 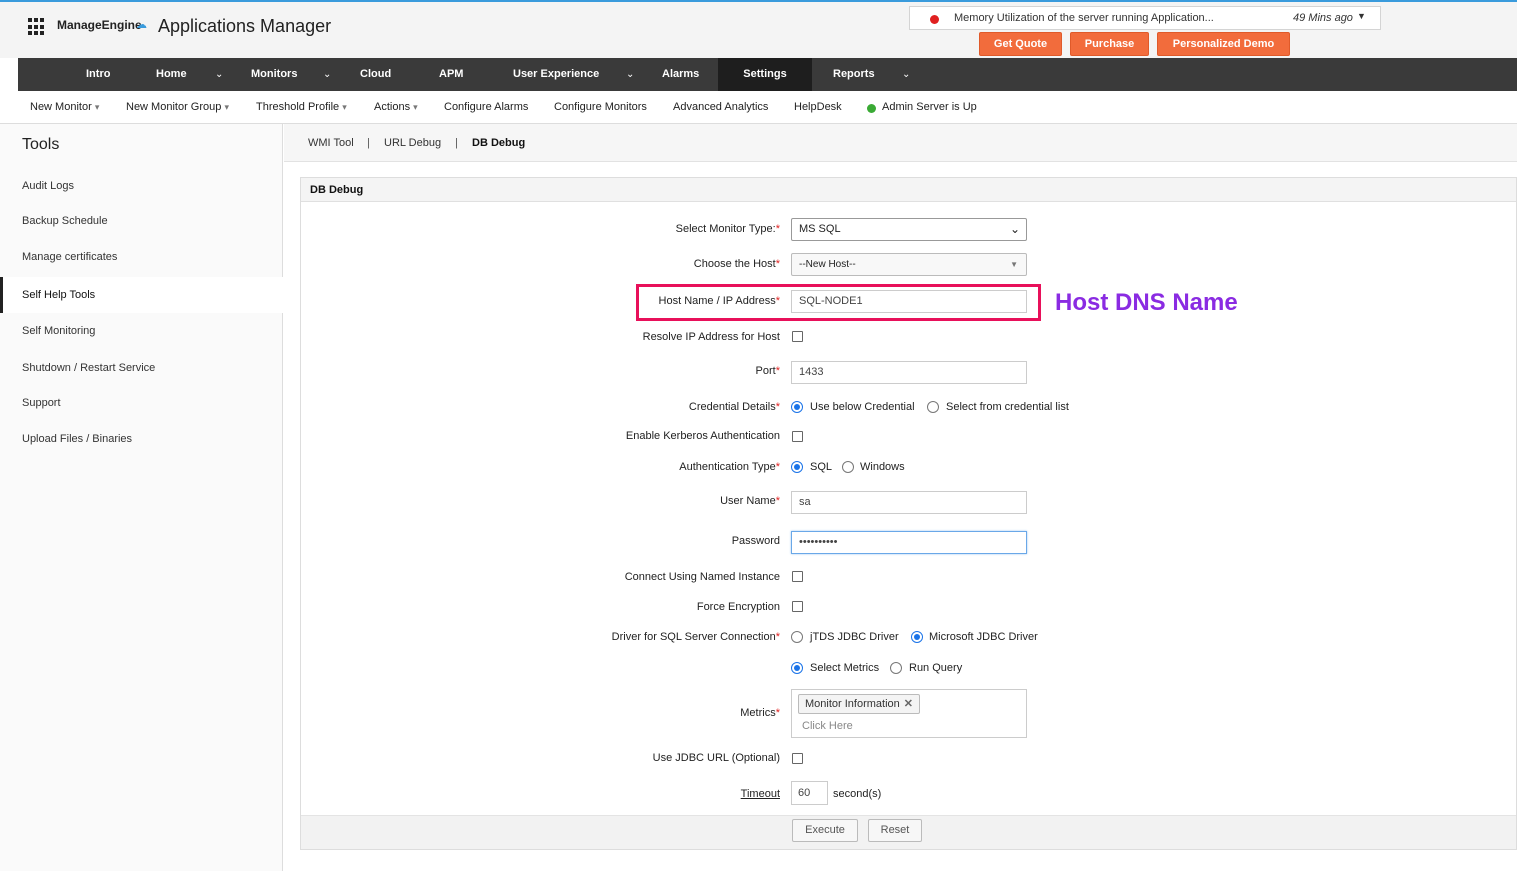 I want to click on tab-db-debug: DB Debug, so click(x=498, y=143).